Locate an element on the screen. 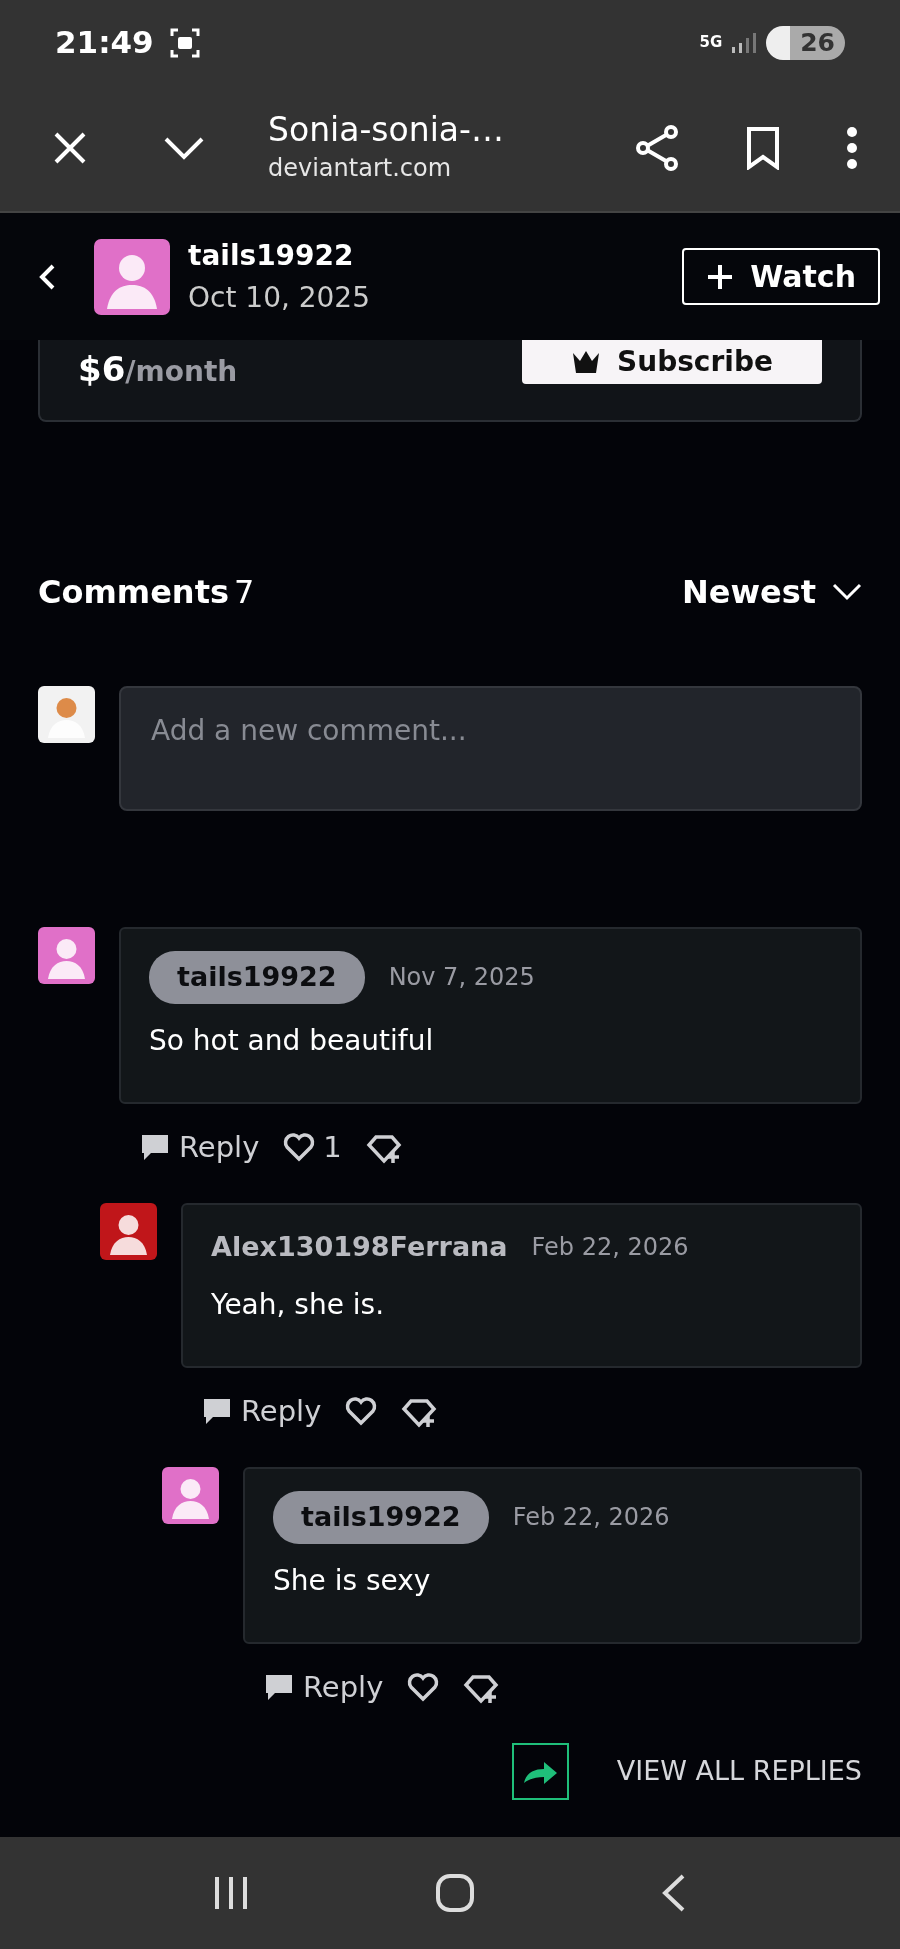 The width and height of the screenshot is (900, 1949). share-icon is located at coordinates (657, 148).